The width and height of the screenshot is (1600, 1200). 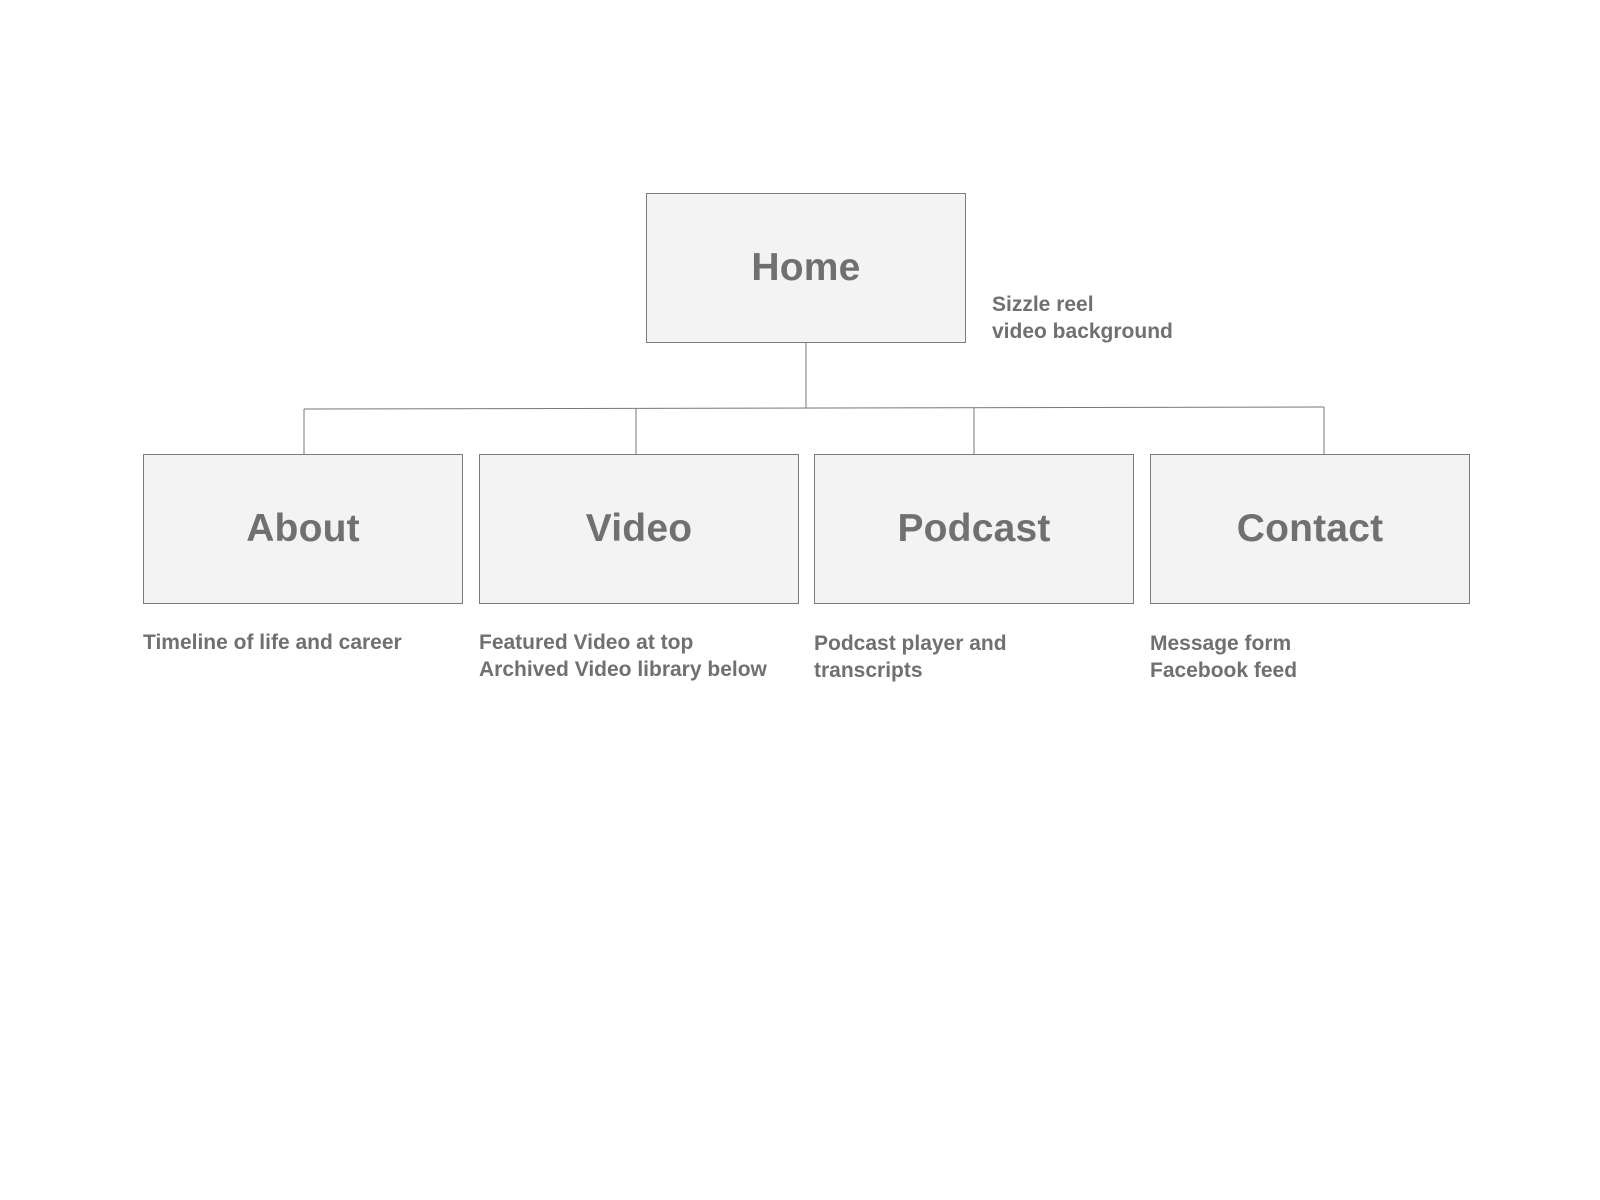 I want to click on node-about: About, so click(x=303, y=529).